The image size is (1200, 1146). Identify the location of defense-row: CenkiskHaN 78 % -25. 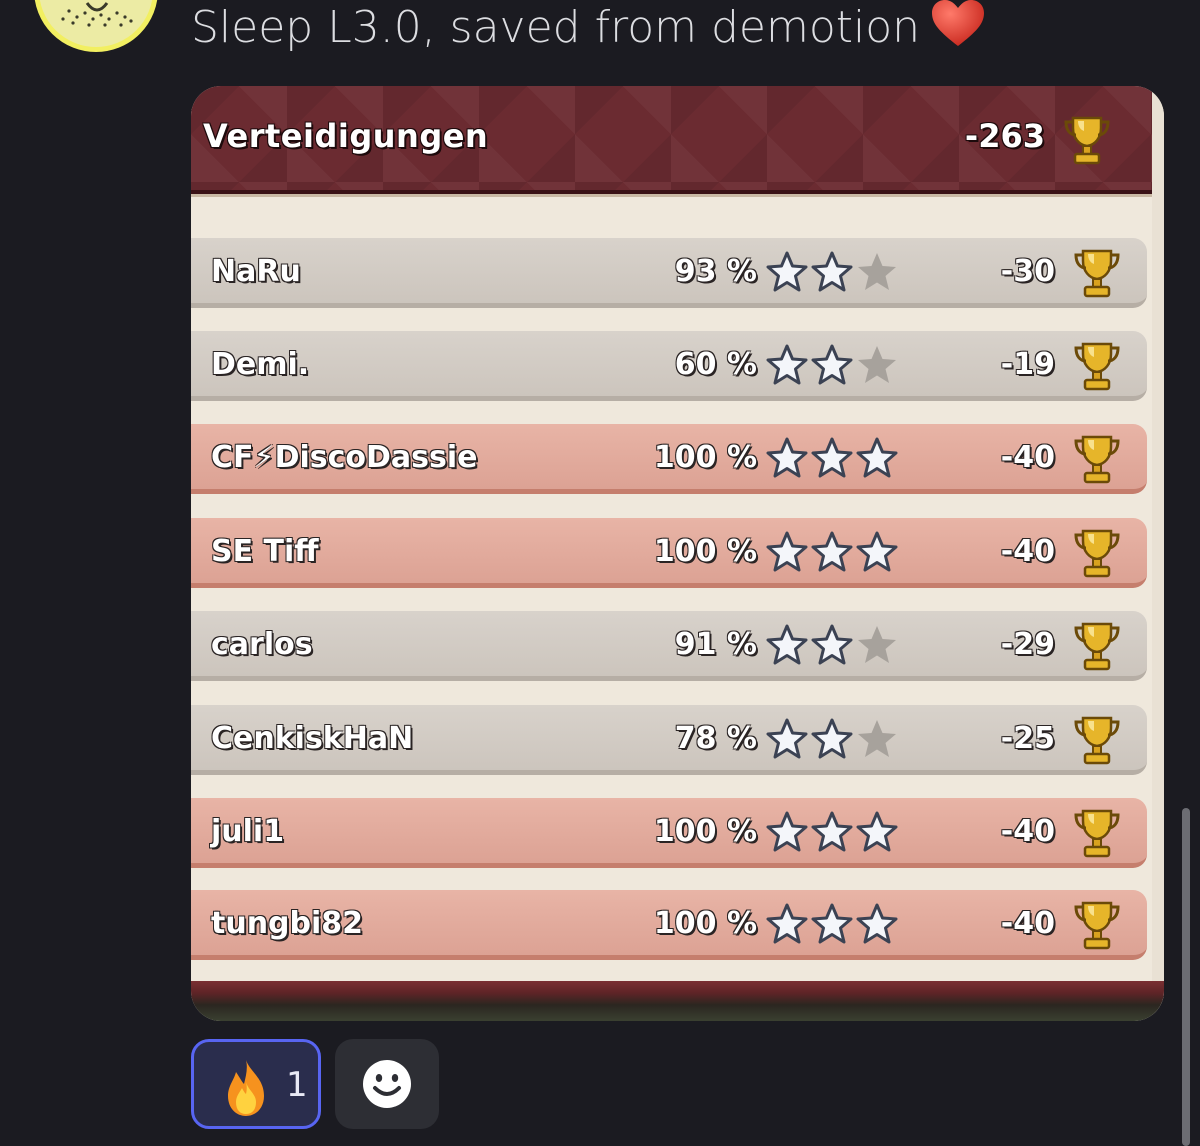
(669, 740).